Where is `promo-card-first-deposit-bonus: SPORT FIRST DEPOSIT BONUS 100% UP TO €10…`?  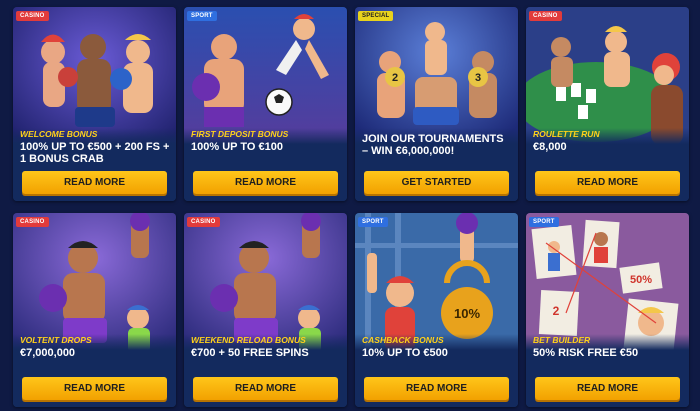
promo-card-first-deposit-bonus: SPORT FIRST DEPOSIT BONUS 100% UP TO €10… is located at coordinates (265, 104).